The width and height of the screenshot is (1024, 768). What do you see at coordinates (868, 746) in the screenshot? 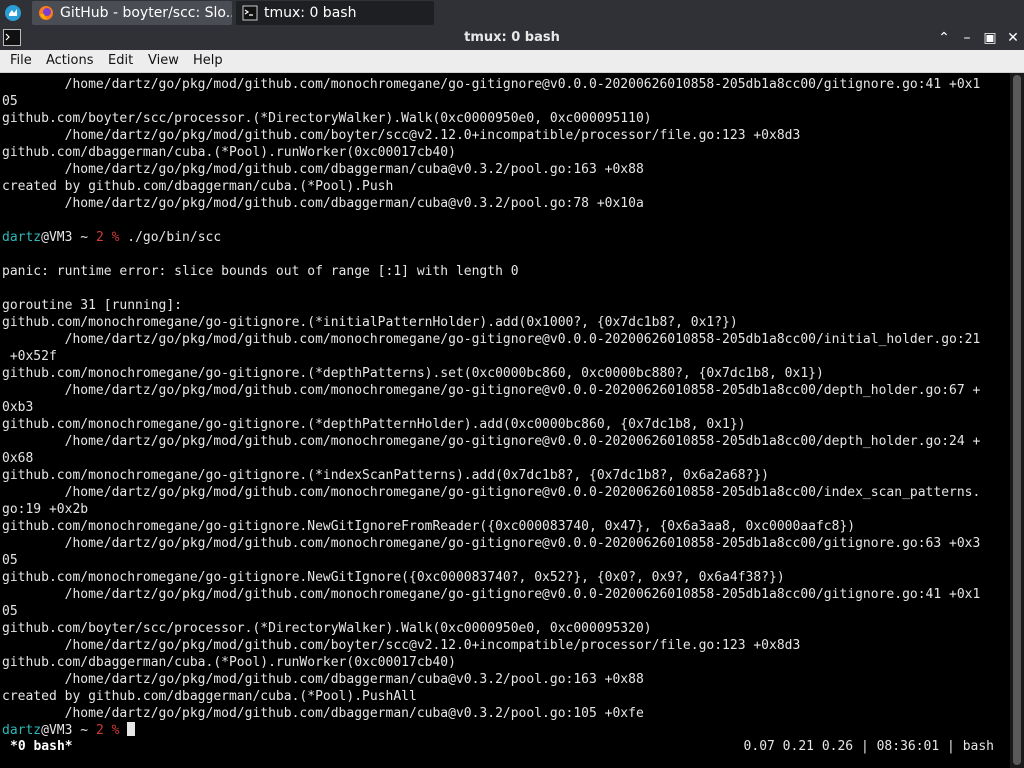
I see `tmux-system-status: 0.07 0.21 0.26 | 08:36:01 | bash` at bounding box center [868, 746].